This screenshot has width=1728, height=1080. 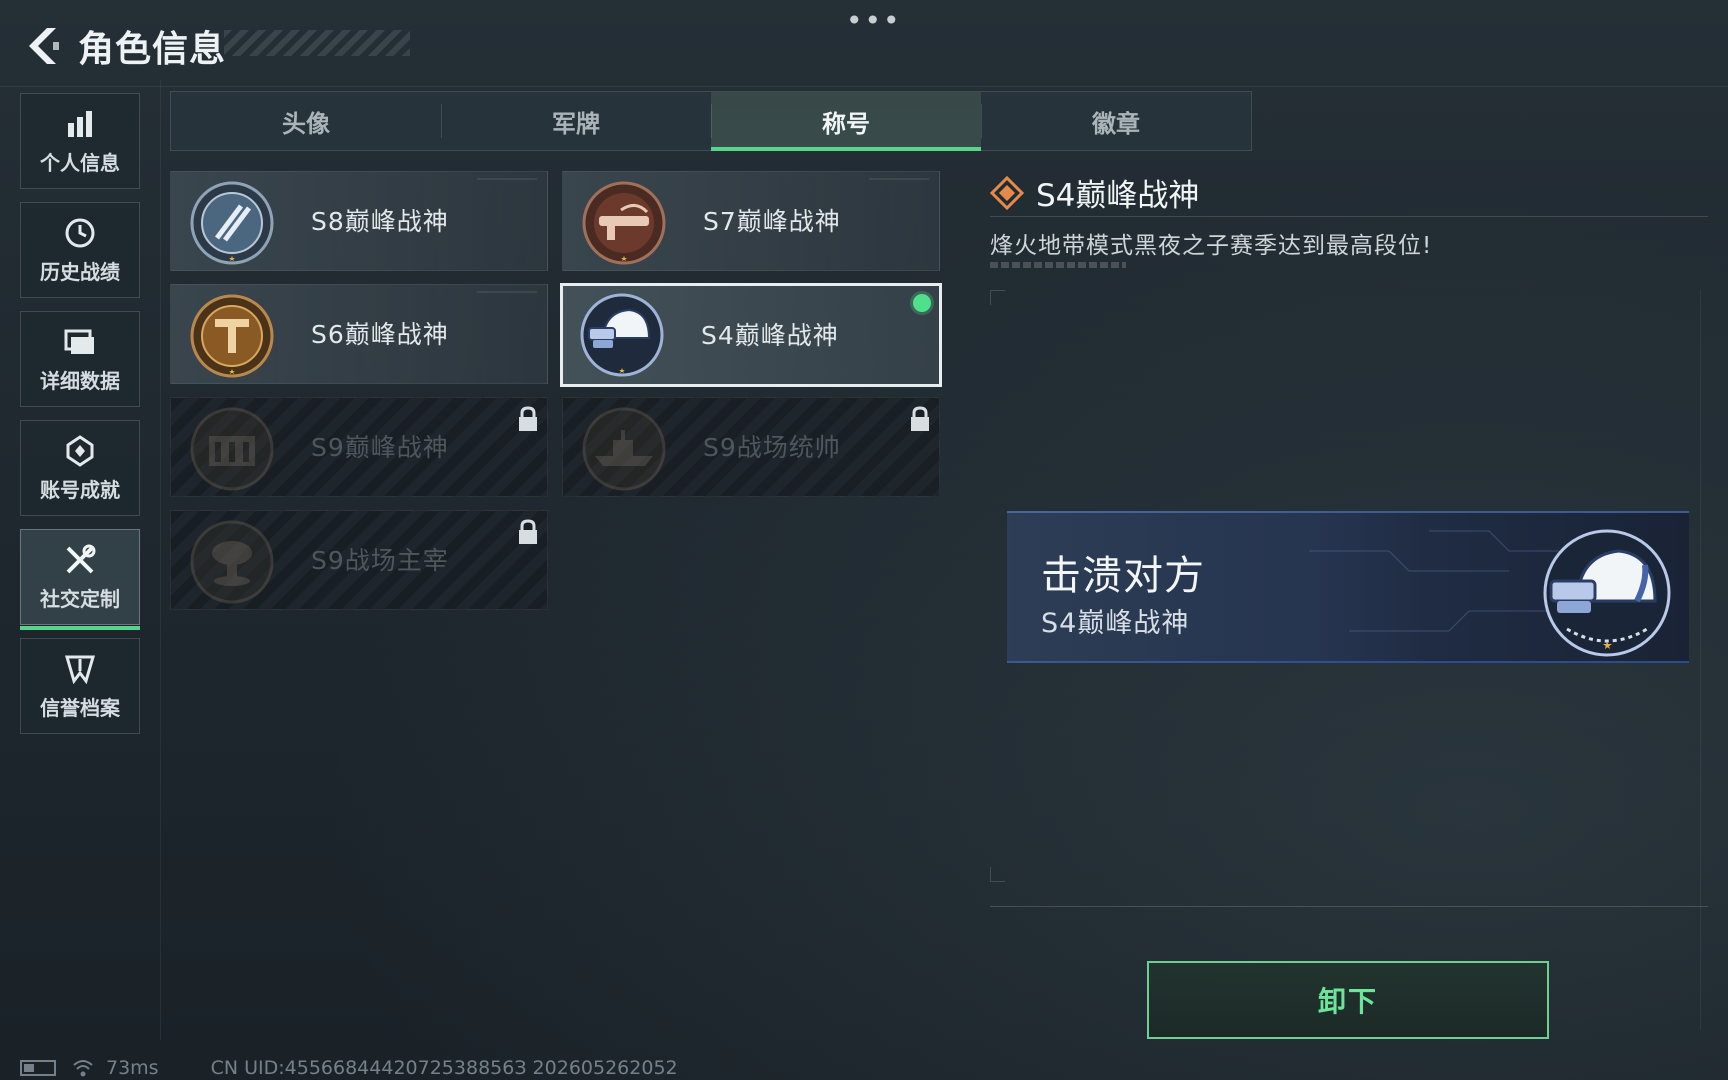 What do you see at coordinates (772, 447) in the screenshot?
I see `title-name: S9战场统帅` at bounding box center [772, 447].